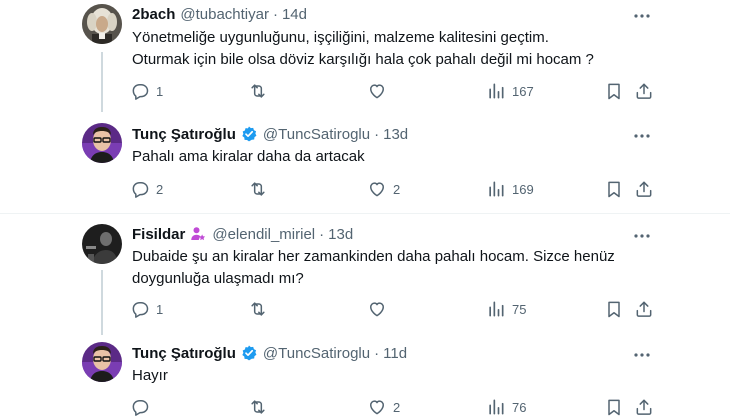 Image resolution: width=730 pixels, height=420 pixels. What do you see at coordinates (365, 213) in the screenshot?
I see `divider` at bounding box center [365, 213].